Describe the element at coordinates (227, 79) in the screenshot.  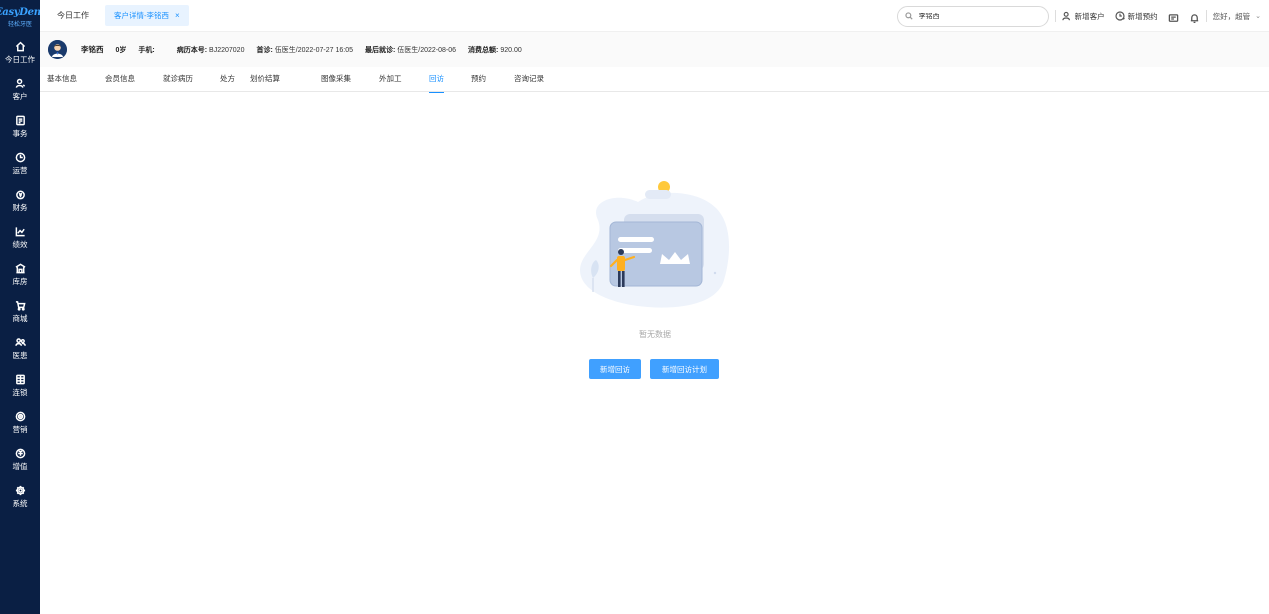
I see `tab-prescription: 处方` at that location.